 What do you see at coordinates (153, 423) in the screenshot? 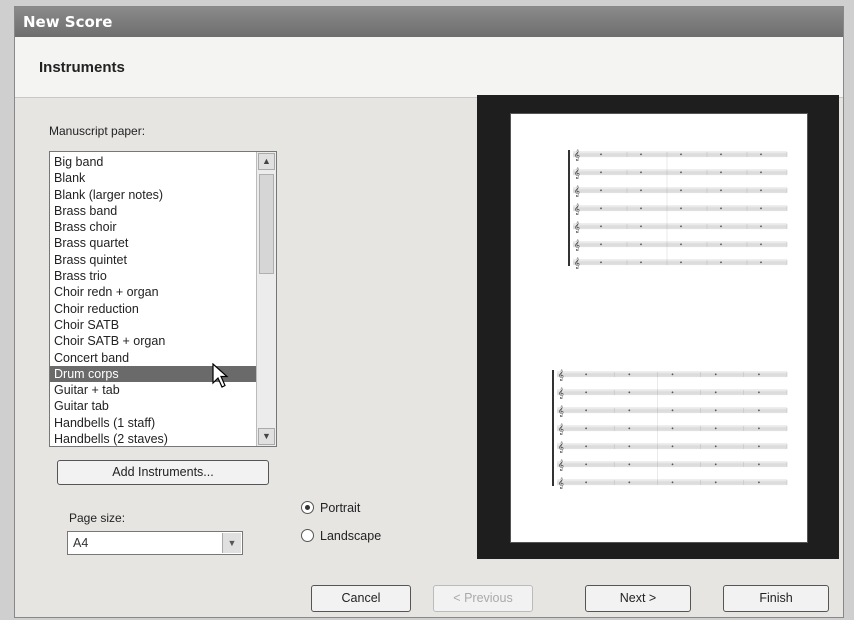
I see `list-item: Handbells (1 staff)` at bounding box center [153, 423].